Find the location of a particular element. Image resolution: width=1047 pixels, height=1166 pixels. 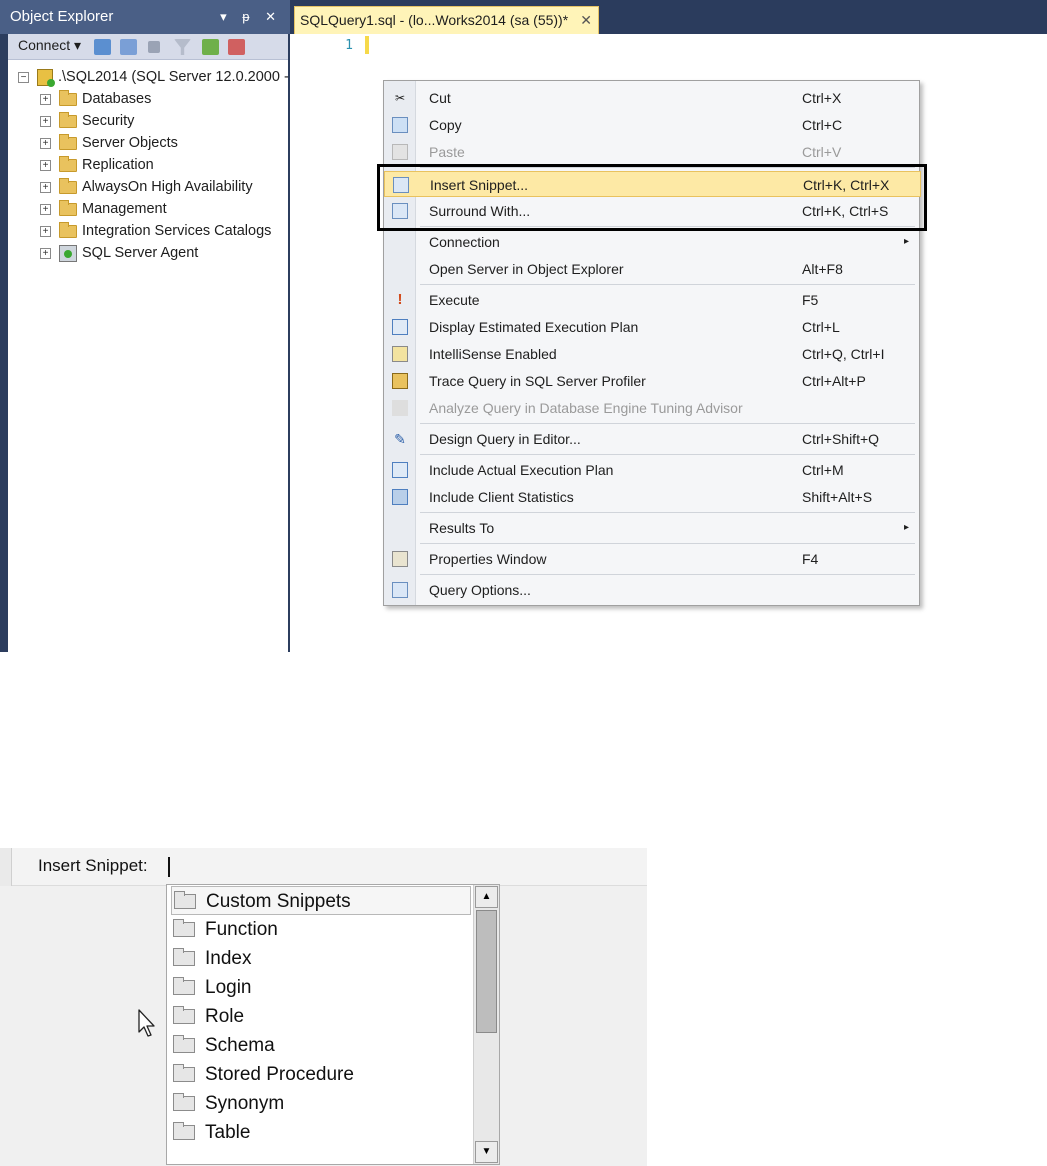

menu-item-design-query: ✎ Design Query in Editor... Ctrl+Shift+Q is located at coordinates (652, 439).